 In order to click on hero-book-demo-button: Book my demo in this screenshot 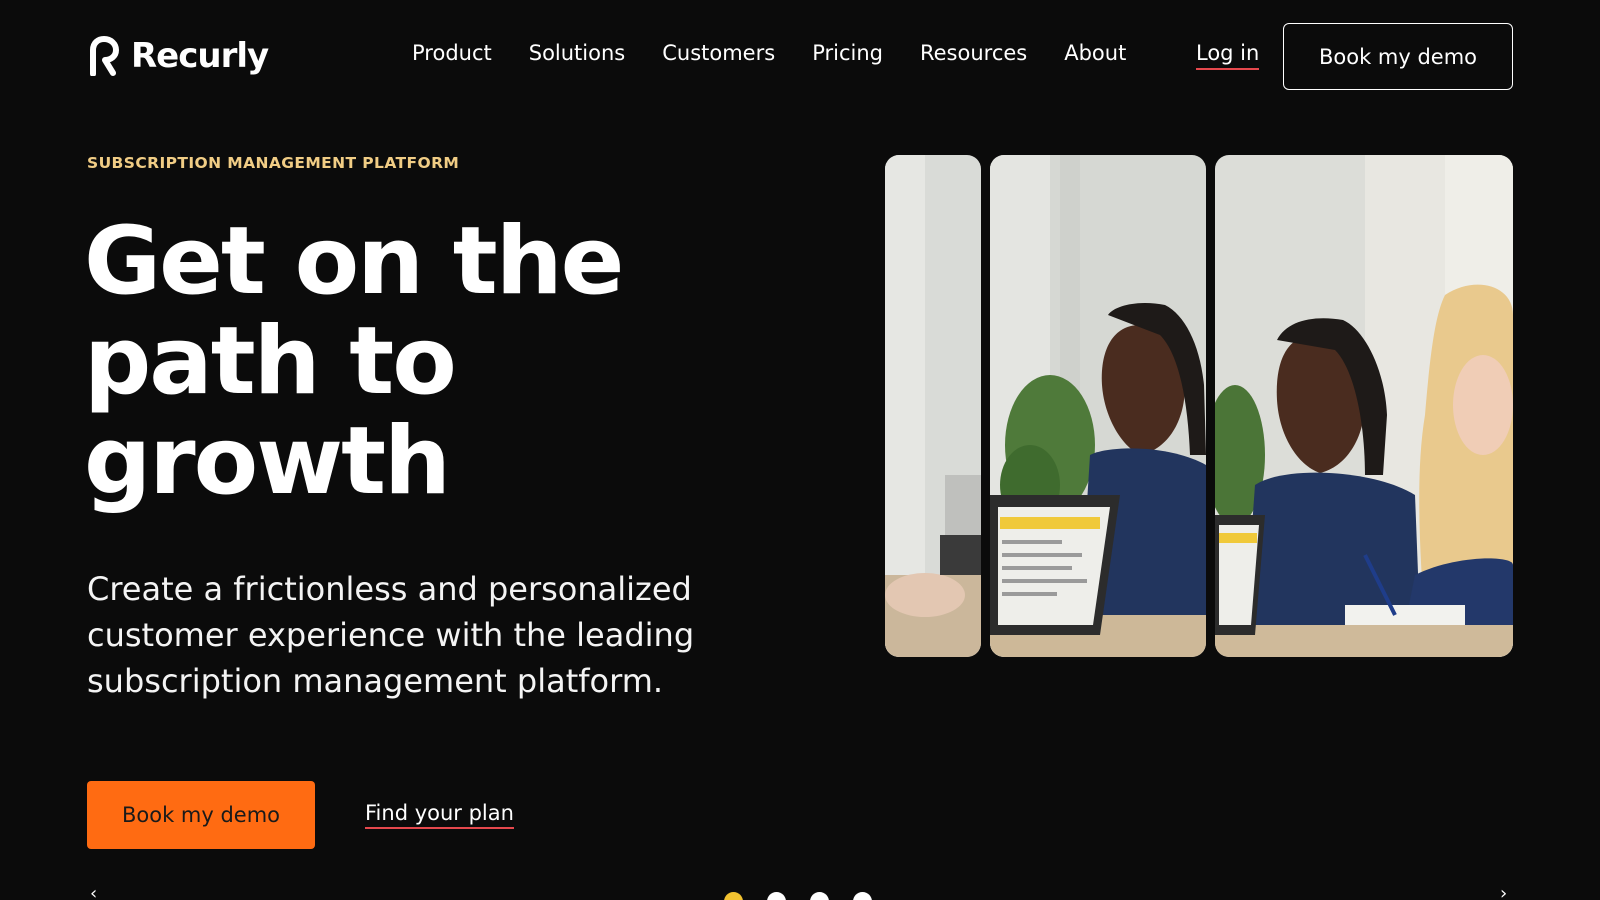, I will do `click(201, 815)`.